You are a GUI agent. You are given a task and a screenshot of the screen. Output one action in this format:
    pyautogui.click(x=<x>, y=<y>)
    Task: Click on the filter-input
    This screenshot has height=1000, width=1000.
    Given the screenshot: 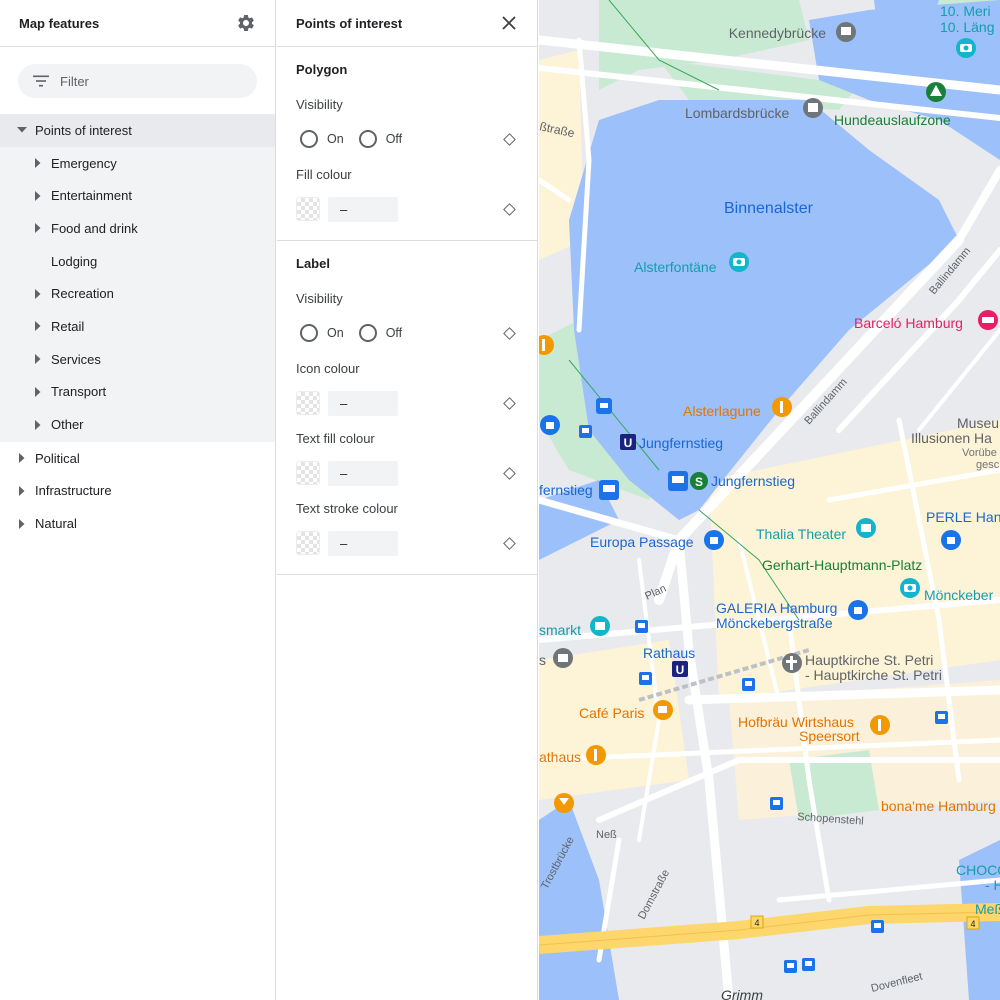 What is the action you would take?
    pyautogui.click(x=145, y=81)
    